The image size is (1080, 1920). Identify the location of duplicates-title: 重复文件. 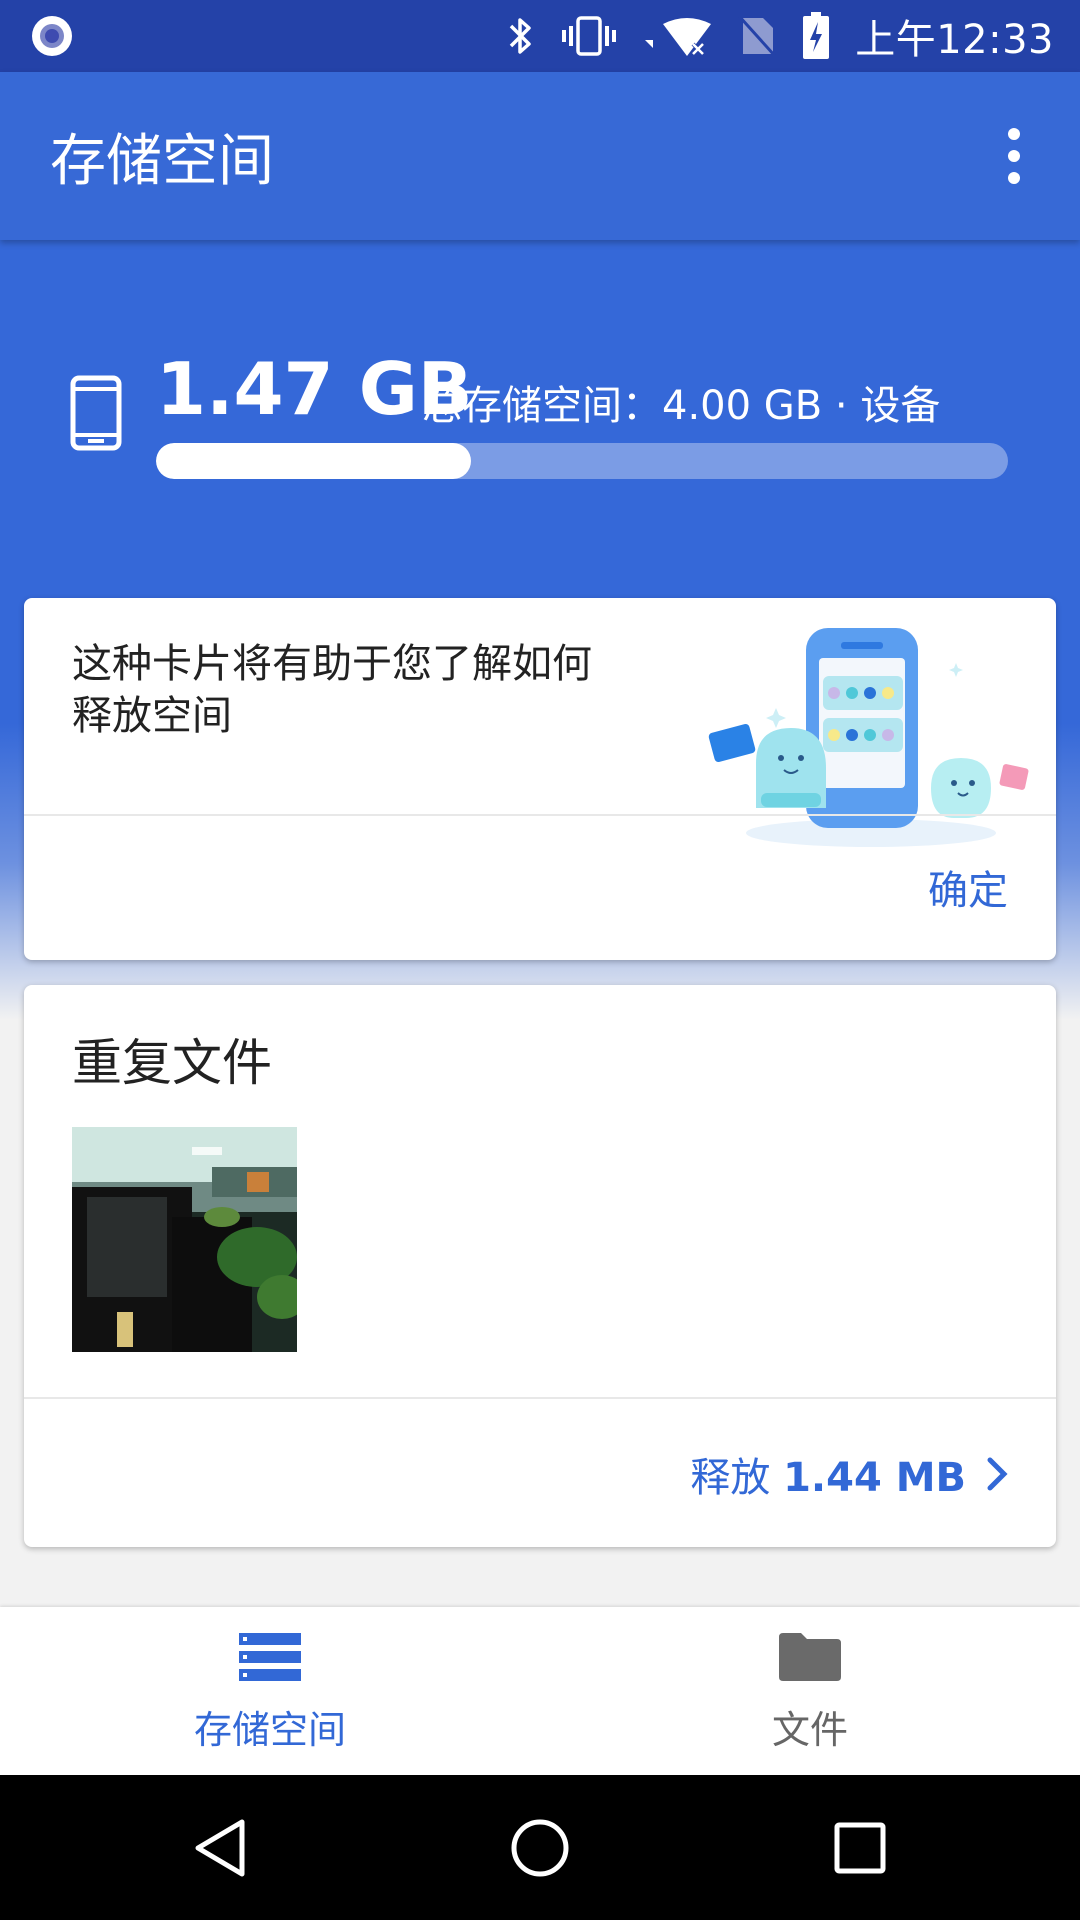
(172, 1063).